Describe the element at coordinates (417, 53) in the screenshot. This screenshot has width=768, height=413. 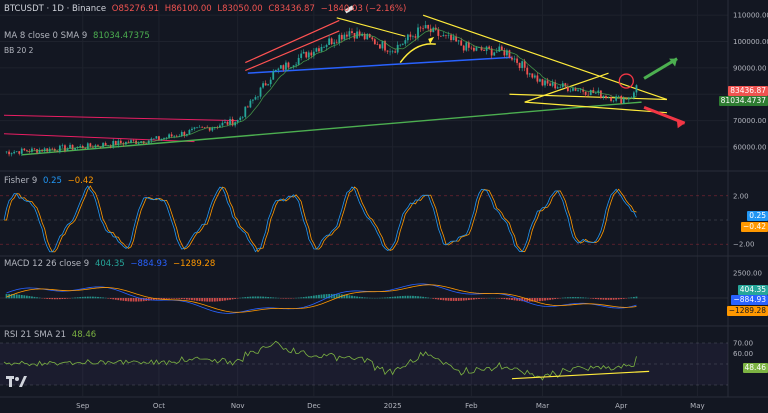
I see `yellow-curve-arrow` at that location.